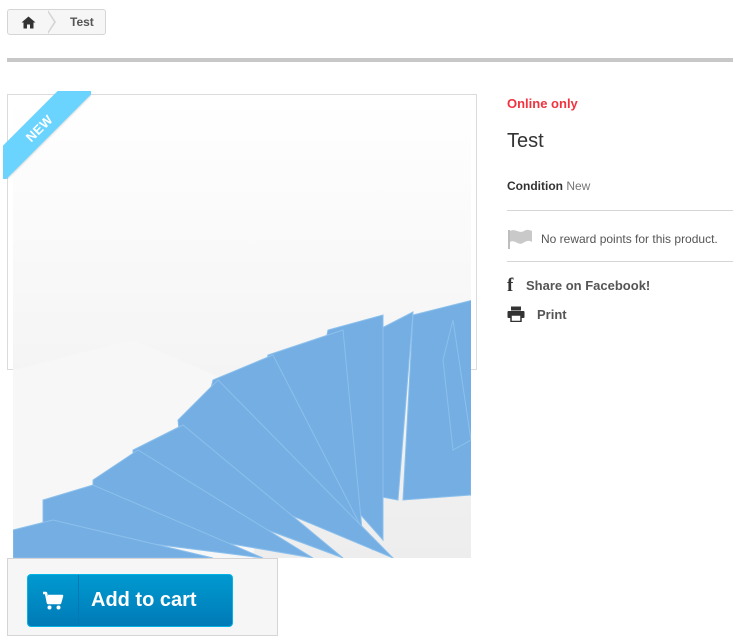 Image resolution: width=733 pixels, height=636 pixels. Describe the element at coordinates (588, 285) in the screenshot. I see `share-facebook-label: Share on Facebook!` at that location.